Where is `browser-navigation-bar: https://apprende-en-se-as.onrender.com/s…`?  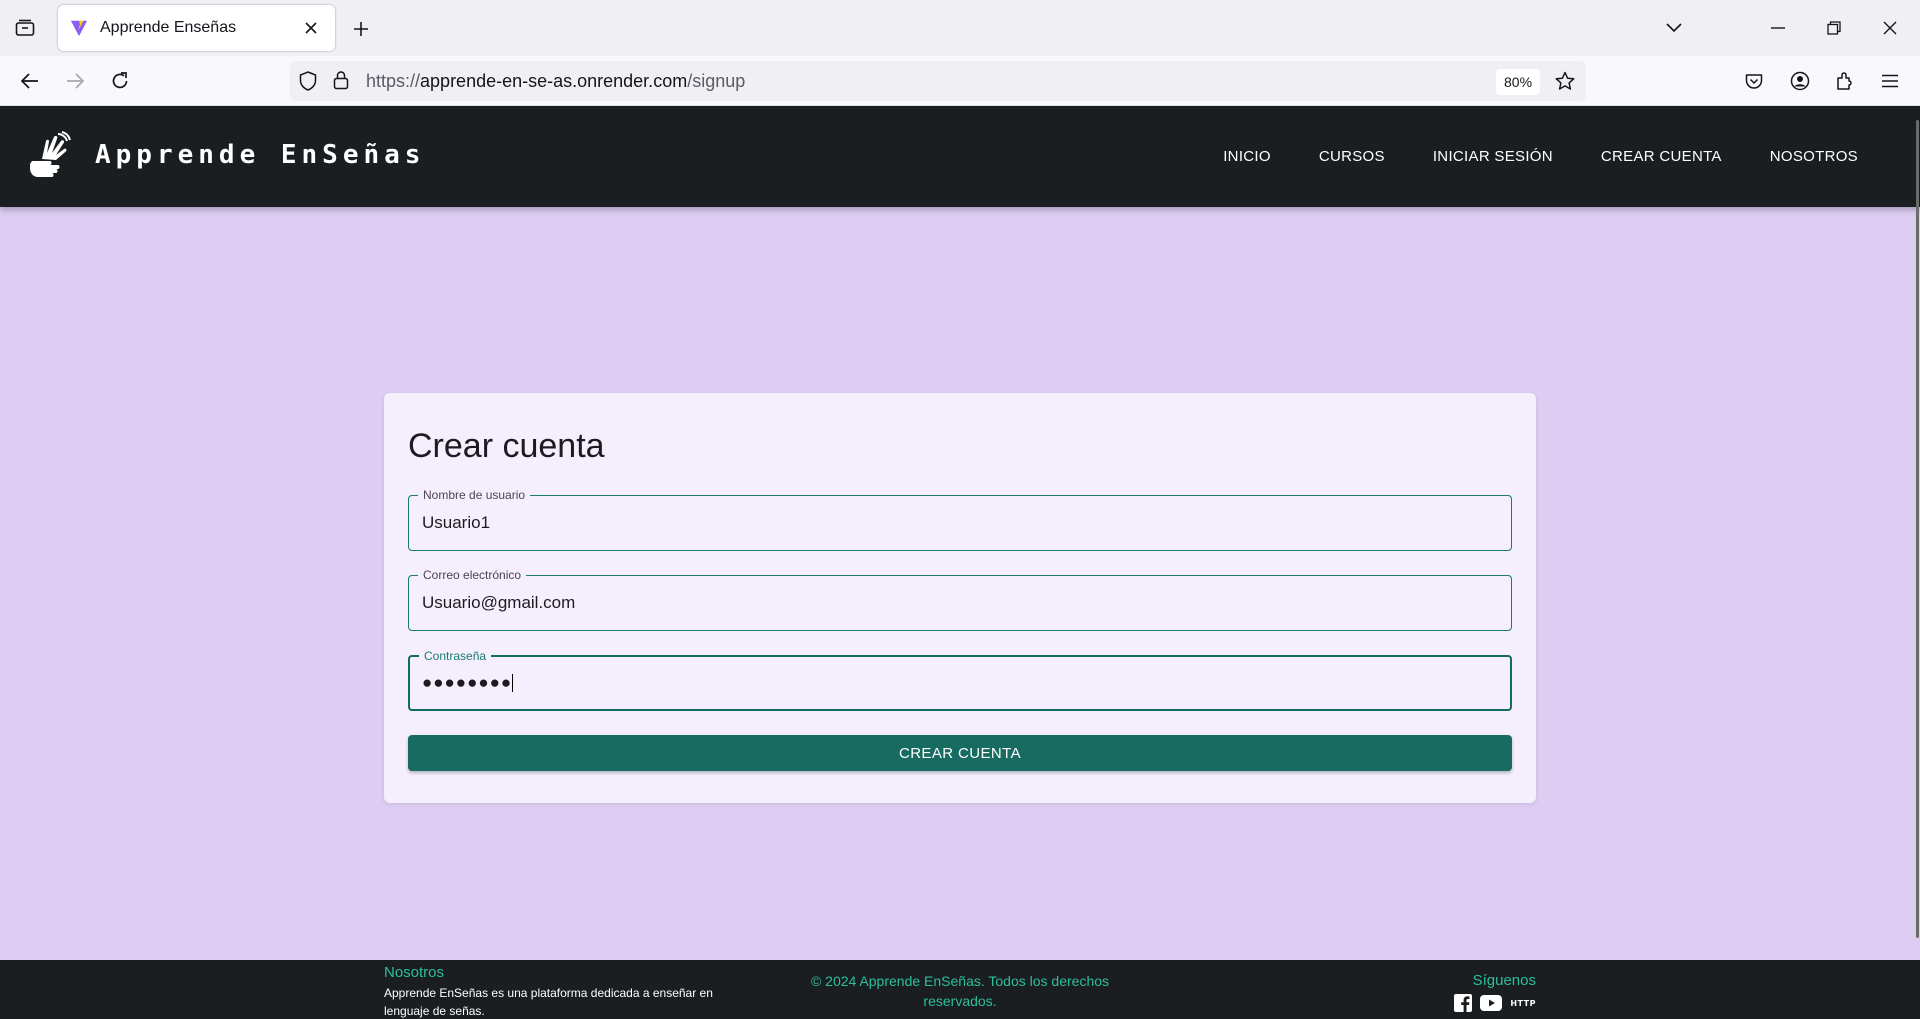 browser-navigation-bar: https://apprende-en-se-as.onrender.com/s… is located at coordinates (960, 81).